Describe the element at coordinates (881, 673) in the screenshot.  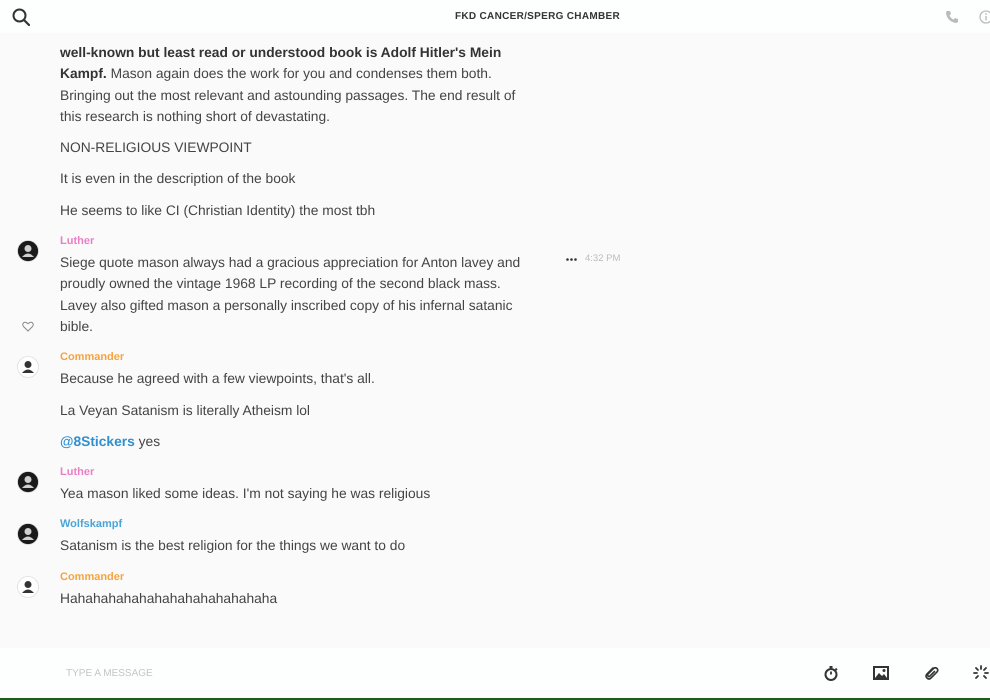
I see `image-icon` at that location.